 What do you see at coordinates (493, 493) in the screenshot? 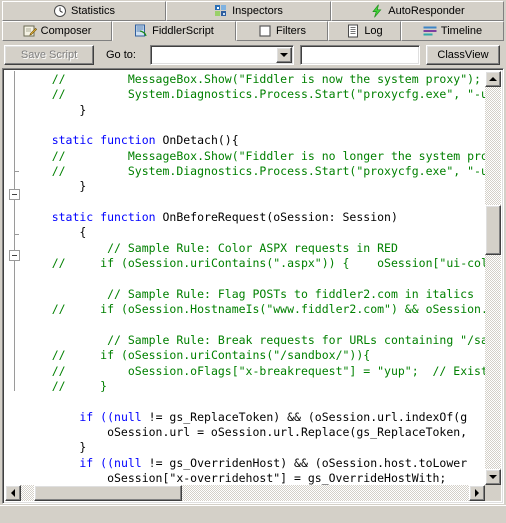
I see `scrollbar-corner` at bounding box center [493, 493].